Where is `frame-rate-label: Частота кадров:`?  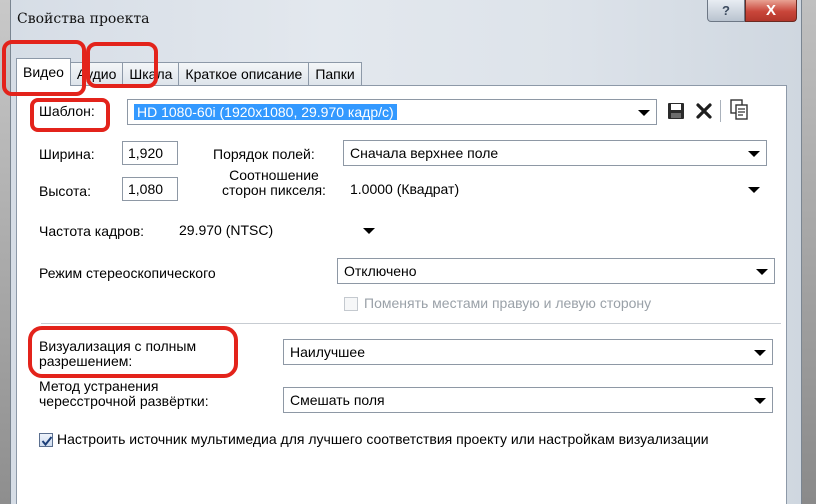
frame-rate-label: Частота кадров: is located at coordinates (92, 231).